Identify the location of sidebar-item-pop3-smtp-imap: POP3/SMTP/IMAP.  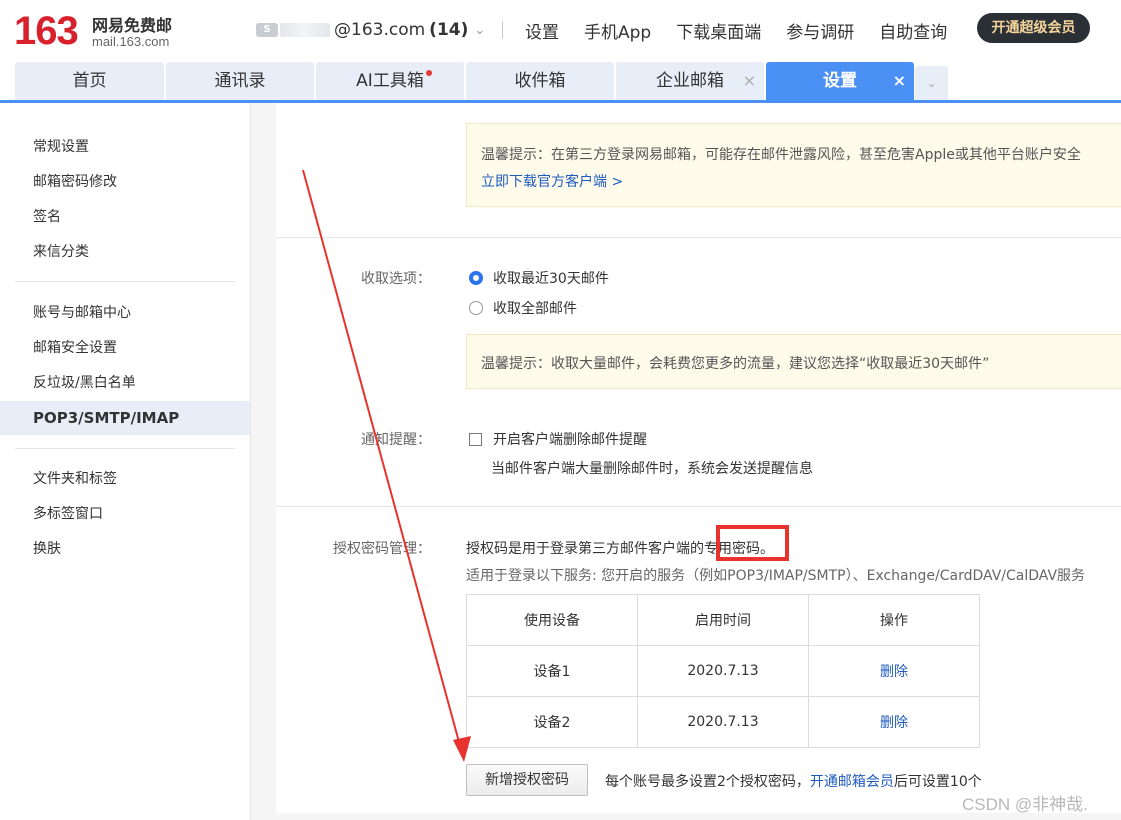
(125, 418).